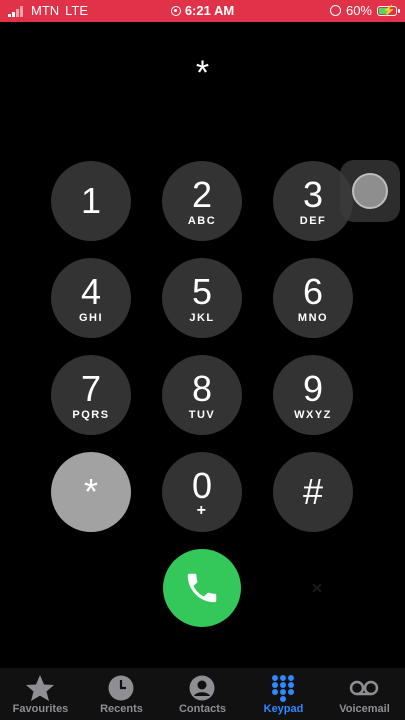  What do you see at coordinates (313, 291) in the screenshot?
I see `key-digit: 6` at bounding box center [313, 291].